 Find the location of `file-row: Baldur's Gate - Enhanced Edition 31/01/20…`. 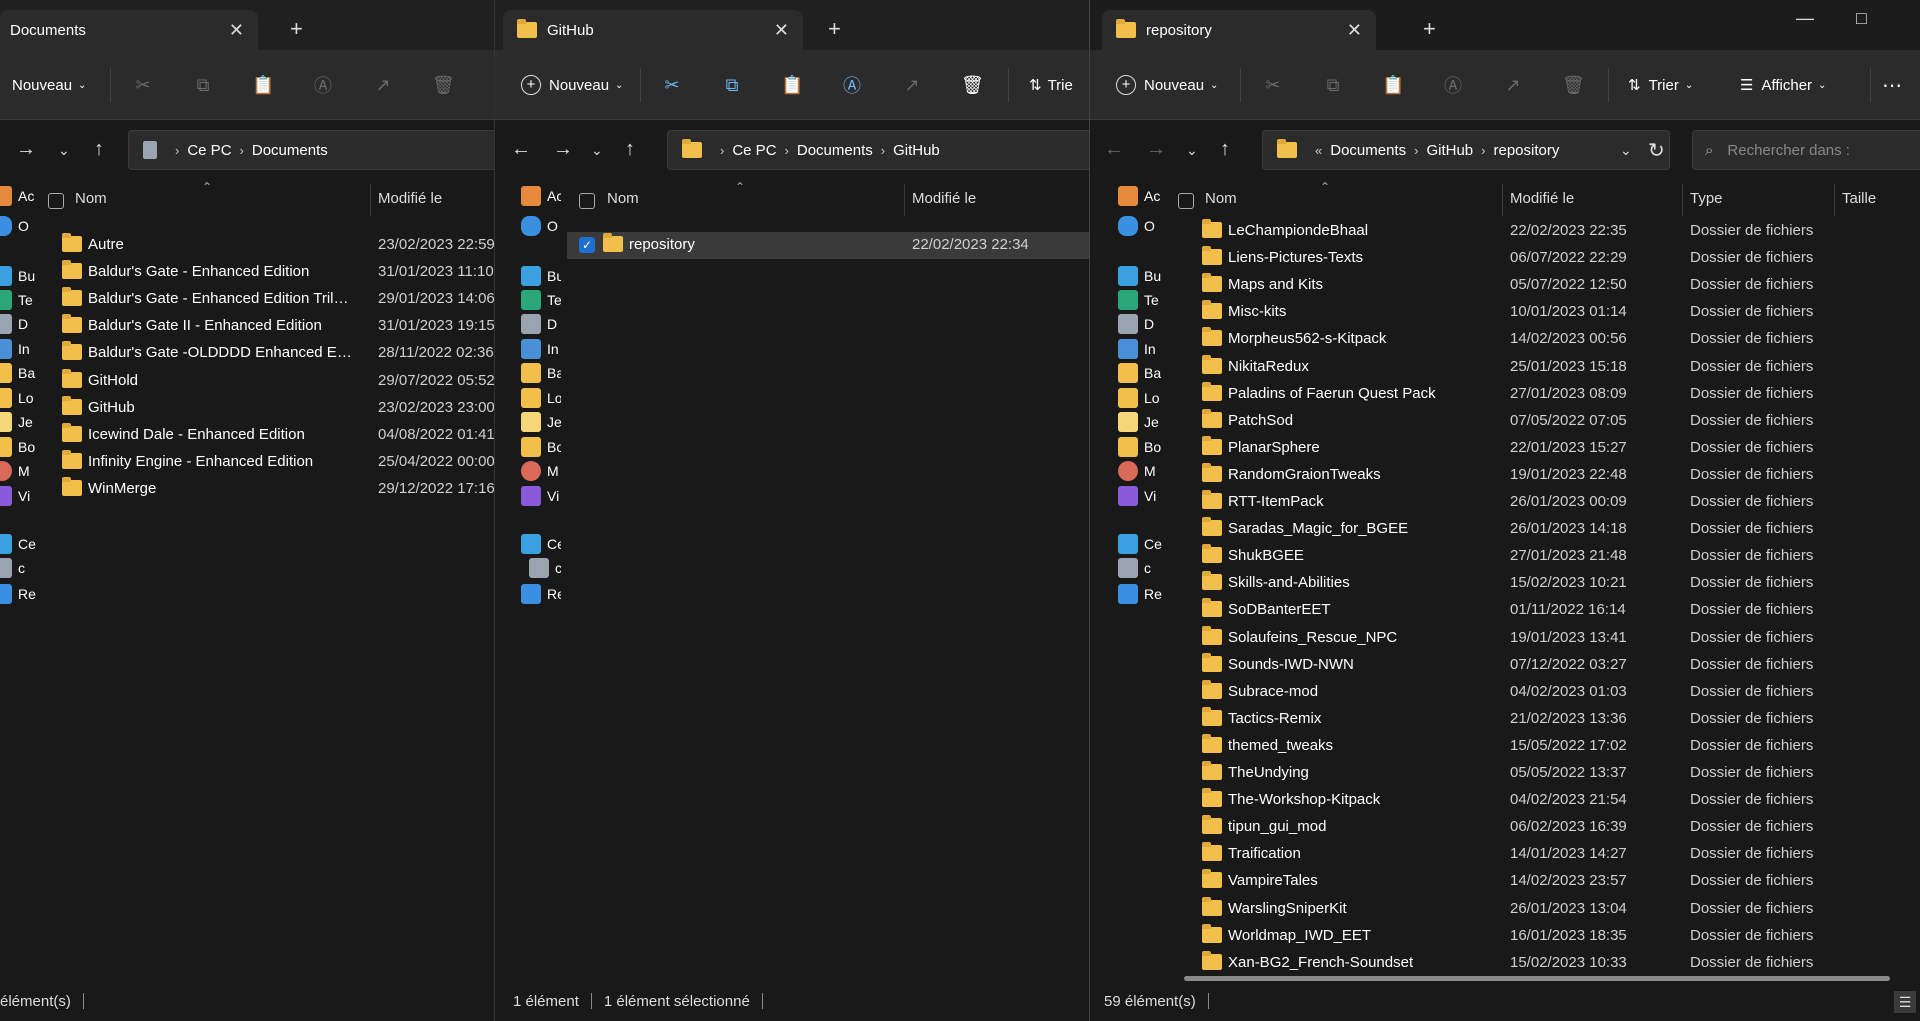

file-row: Baldur's Gate - Enhanced Edition 31/01/20… is located at coordinates (267, 272).